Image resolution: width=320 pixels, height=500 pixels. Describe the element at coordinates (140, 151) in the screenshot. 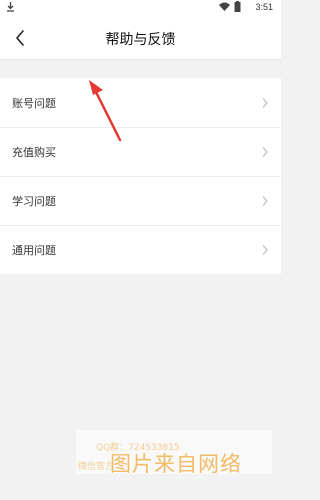

I see `menu-item-recharge: 充值购买` at that location.